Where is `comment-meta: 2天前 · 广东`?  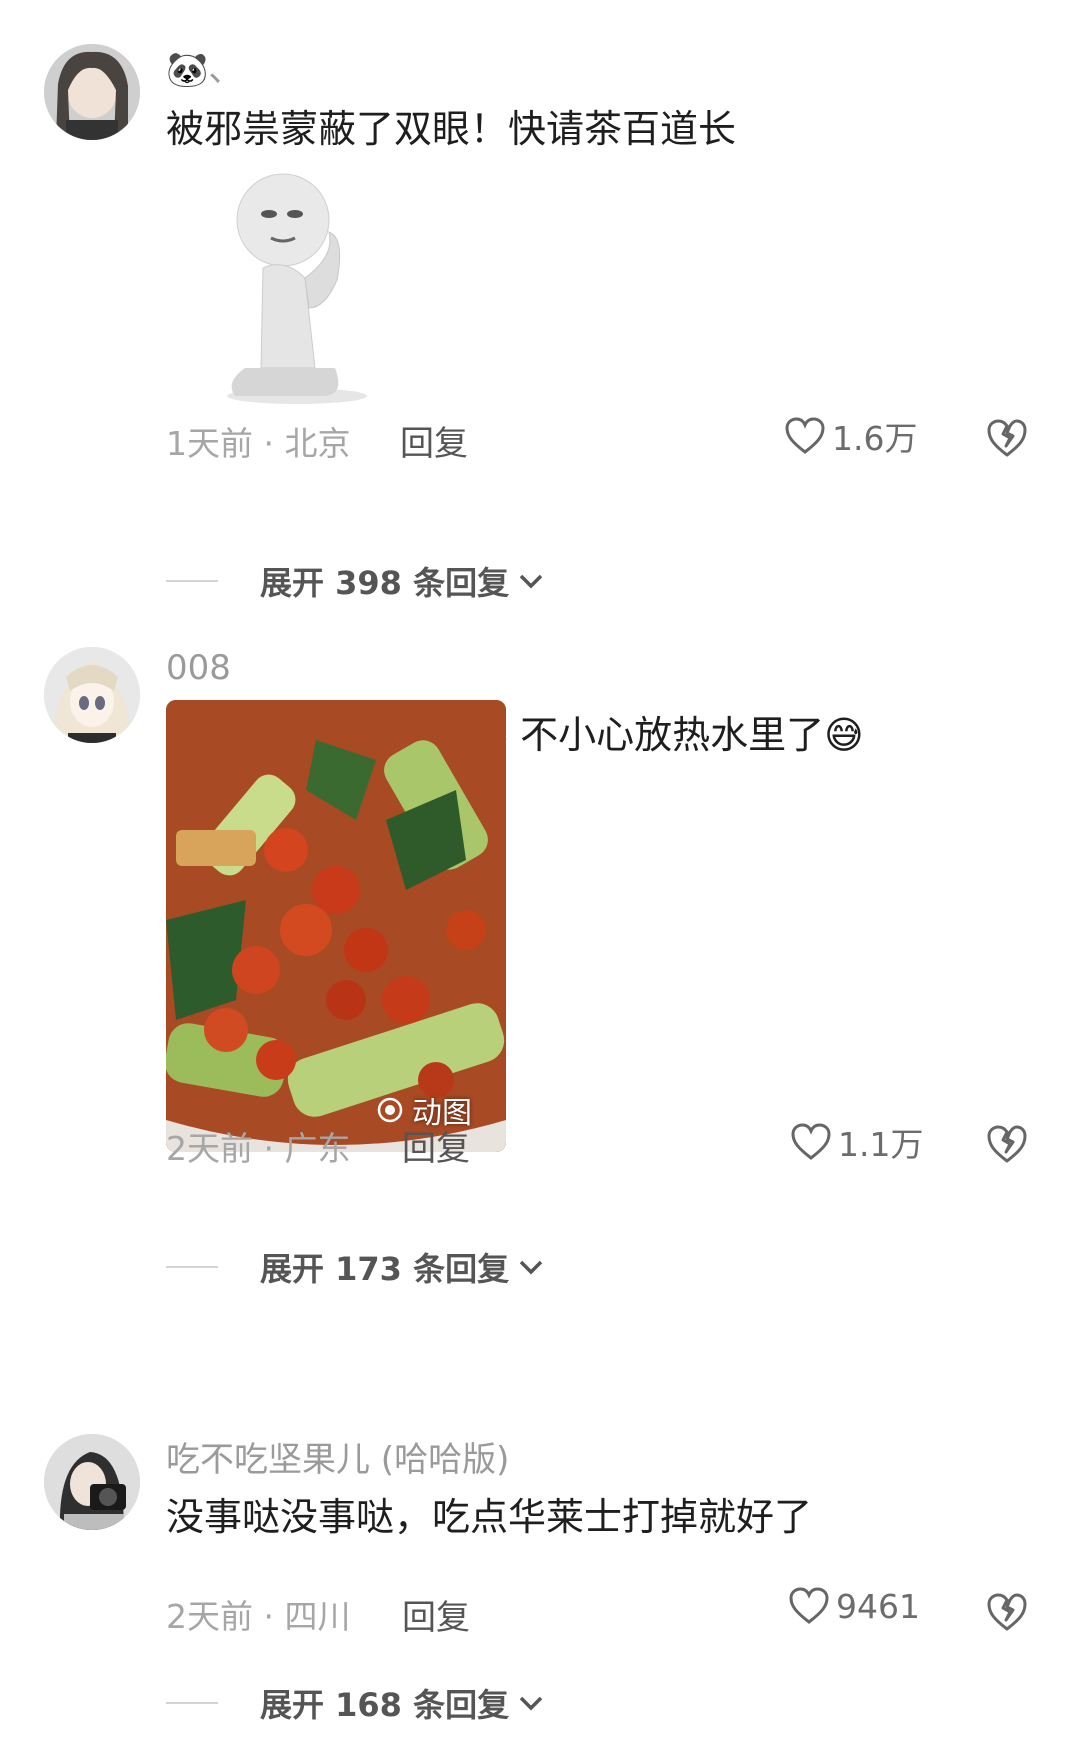
comment-meta: 2天前 · 广东 is located at coordinates (258, 1148).